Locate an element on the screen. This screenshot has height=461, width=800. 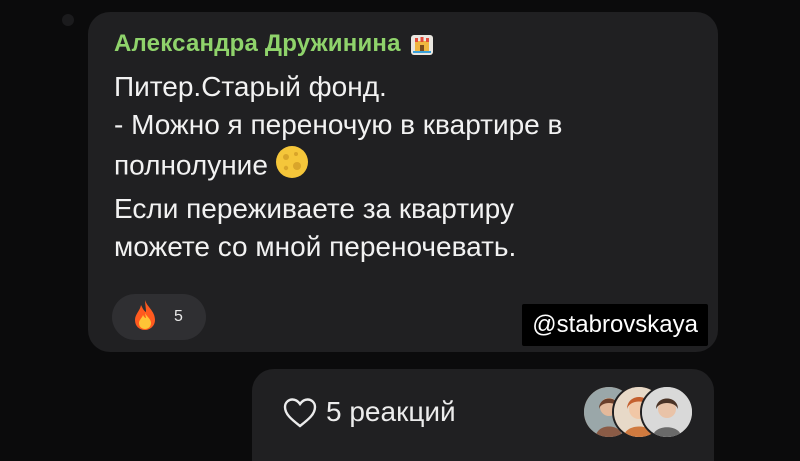
heart-outline-icon is located at coordinates (300, 415).